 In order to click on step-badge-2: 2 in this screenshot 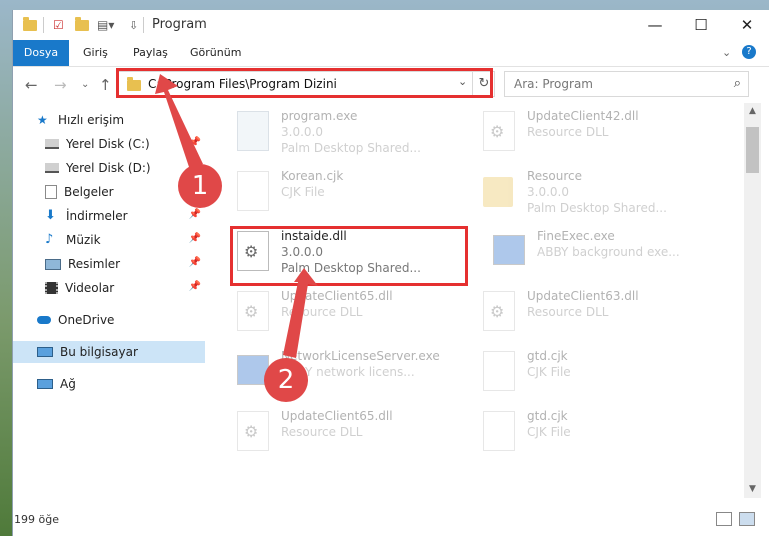, I will do `click(286, 380)`.